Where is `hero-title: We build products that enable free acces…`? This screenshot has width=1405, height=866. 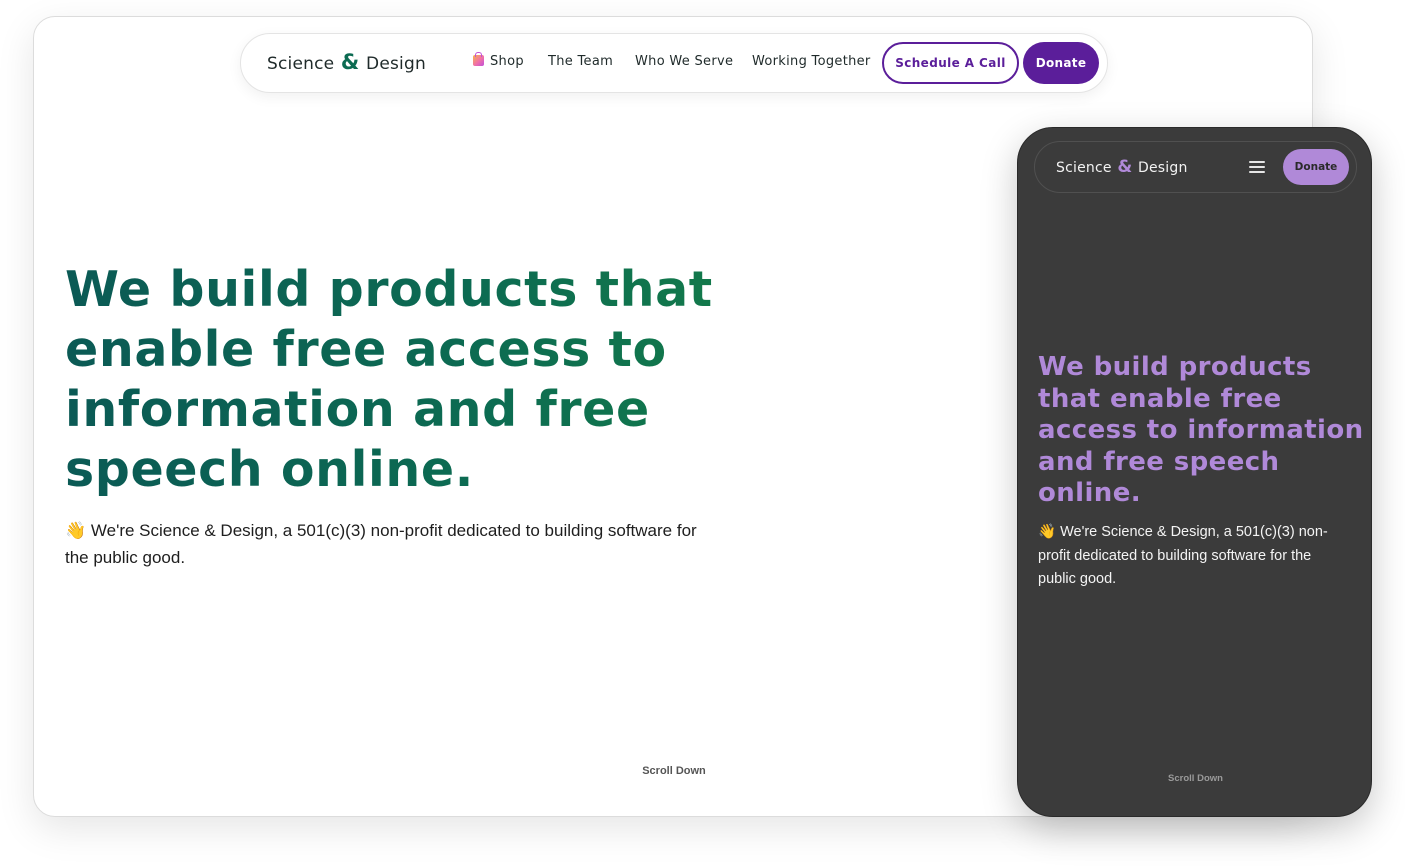
hero-title: We build products that enable free acces… is located at coordinates (405, 380).